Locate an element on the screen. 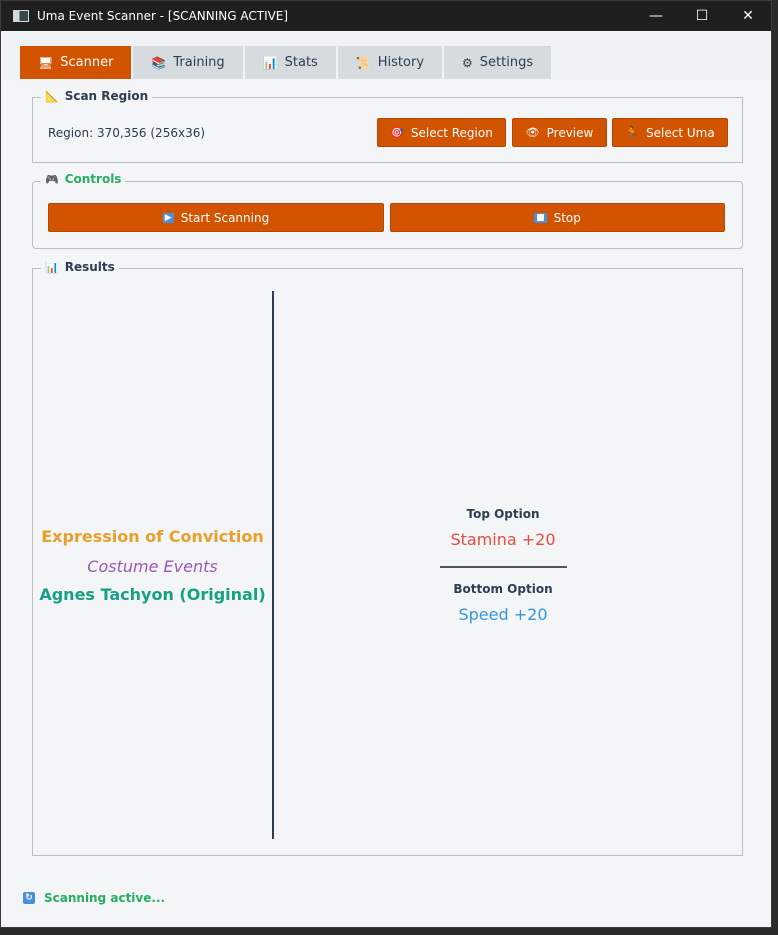 Image resolution: width=778 pixels, height=935 pixels. tab-label: Settings is located at coordinates (506, 62).